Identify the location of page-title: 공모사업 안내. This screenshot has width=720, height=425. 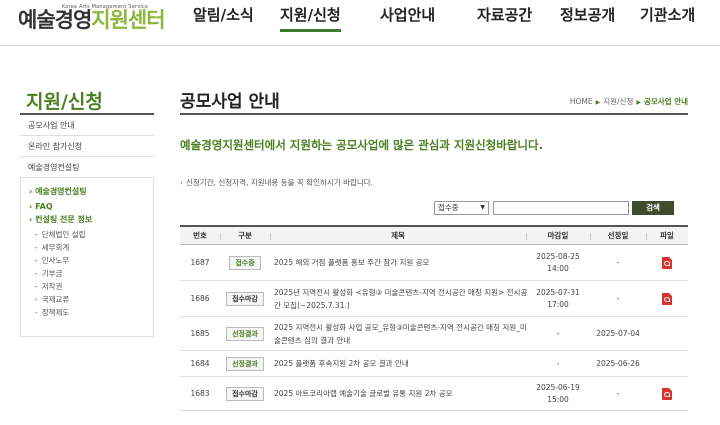
(230, 102).